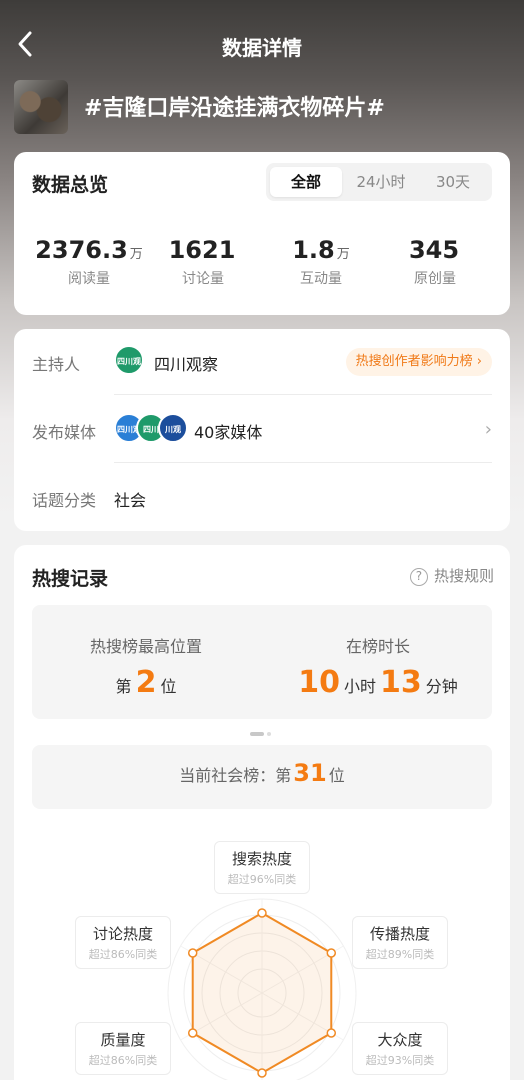 Image resolution: width=524 pixels, height=1080 pixels. What do you see at coordinates (81, 250) in the screenshot?
I see `stat-value: 2376.3` at bounding box center [81, 250].